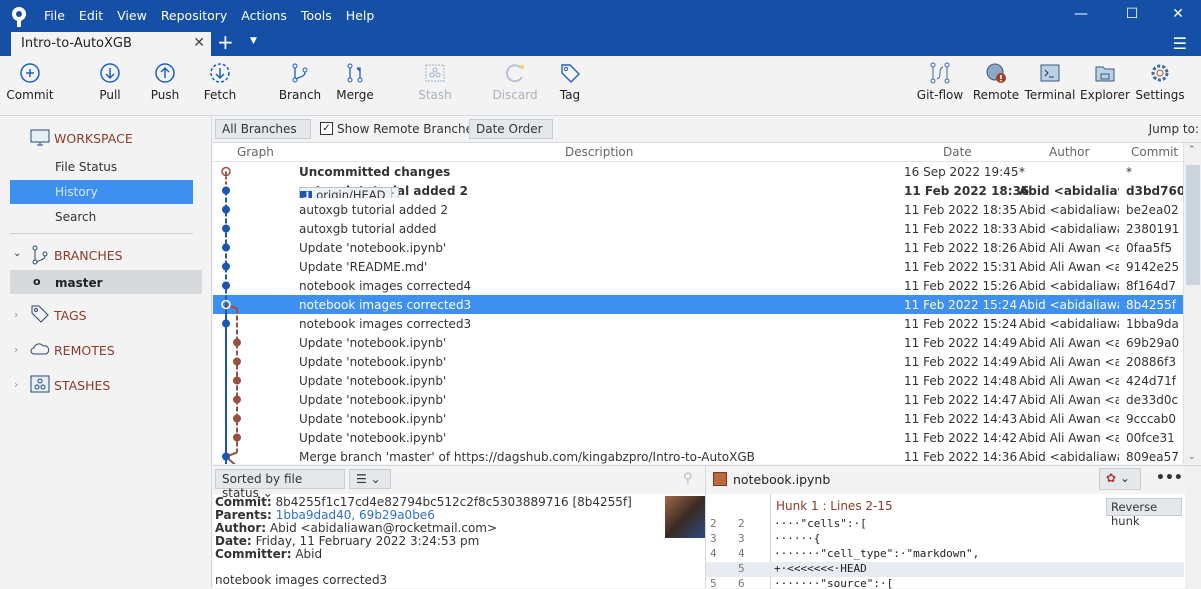 Image resolution: width=1201 pixels, height=589 pixels. Describe the element at coordinates (111, 44) in the screenshot. I see `repo-tab: Intro-to-AutoXGB ✕` at that location.